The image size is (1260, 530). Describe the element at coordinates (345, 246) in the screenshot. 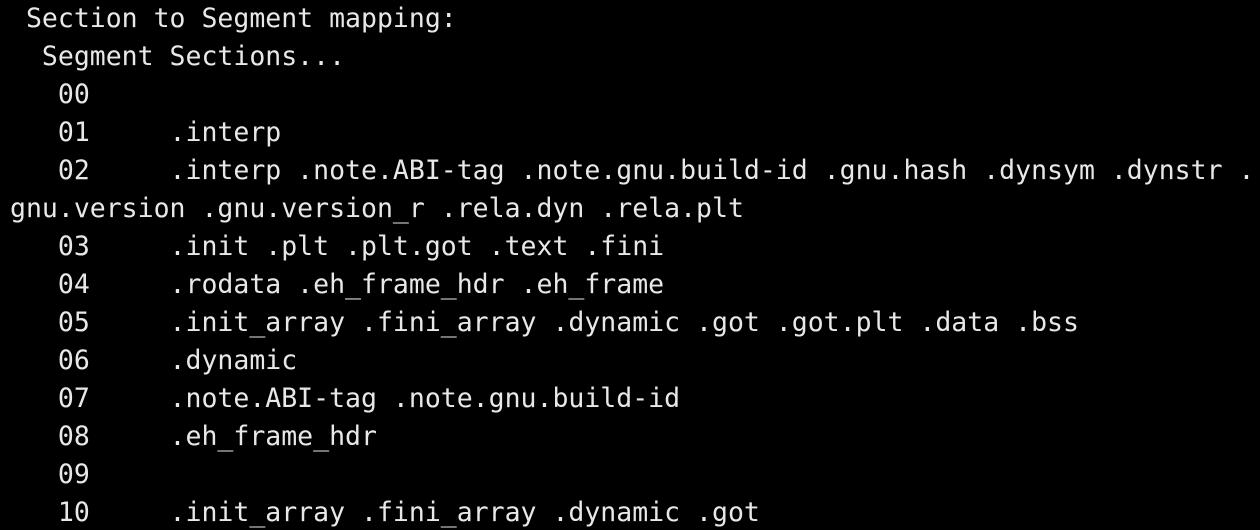

I see `terminal-line: 03 .init .plt .plt.got .text .fini` at that location.